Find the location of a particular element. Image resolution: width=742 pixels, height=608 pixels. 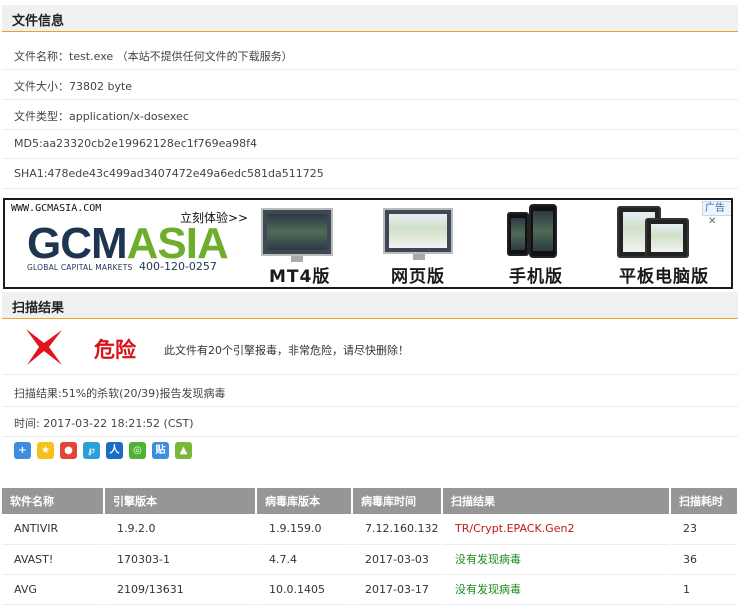

pengyou-icon: ▲ is located at coordinates (183, 450).